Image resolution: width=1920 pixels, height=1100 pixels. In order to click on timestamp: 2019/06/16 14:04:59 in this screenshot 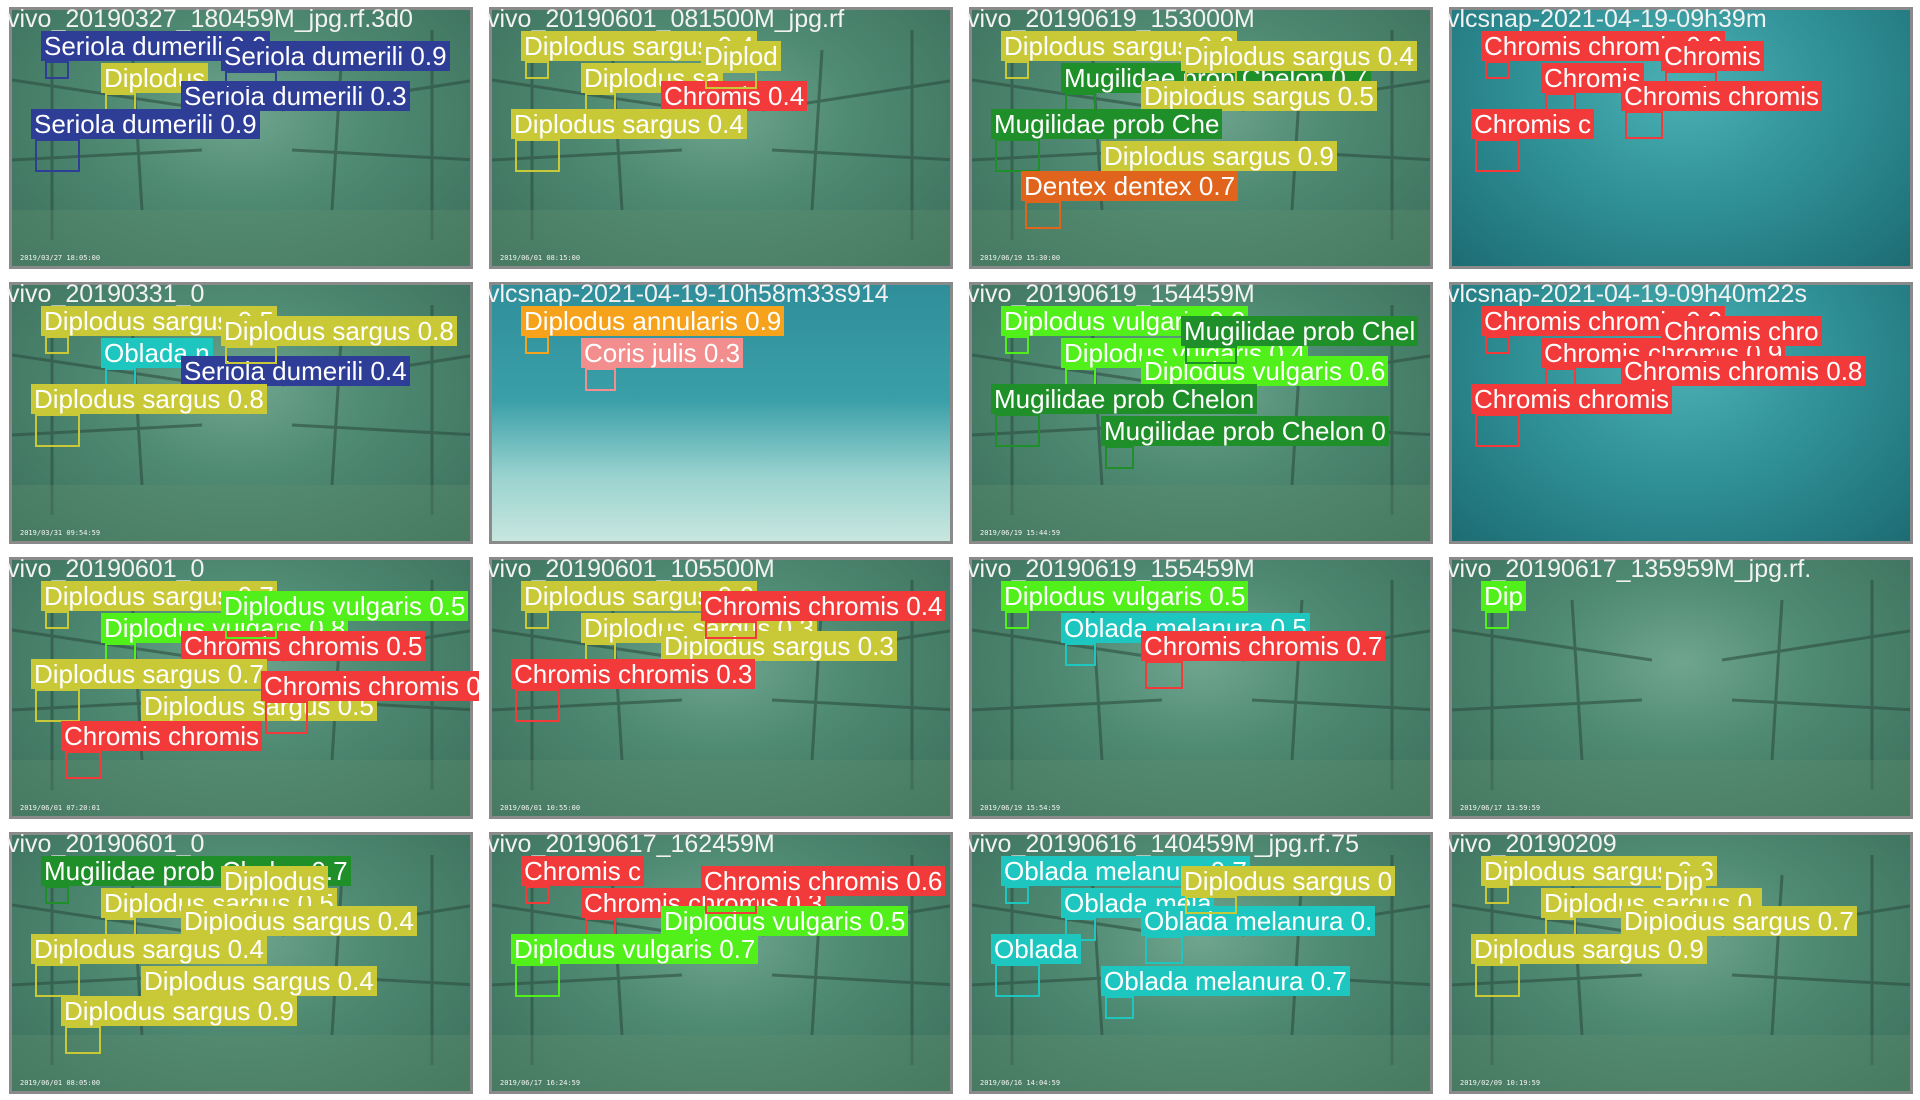, I will do `click(1020, 1083)`.